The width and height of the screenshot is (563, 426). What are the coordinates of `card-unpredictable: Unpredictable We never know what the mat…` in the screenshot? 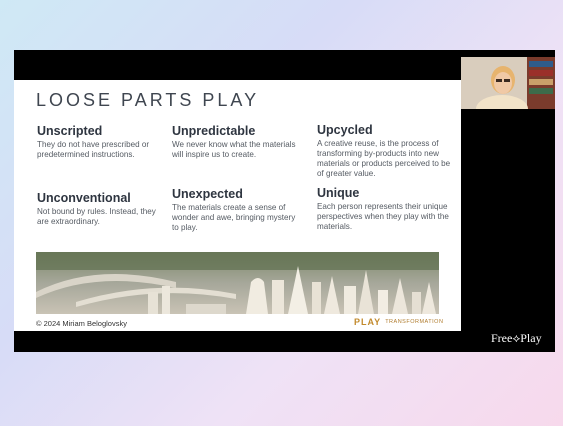 It's located at (234, 142).